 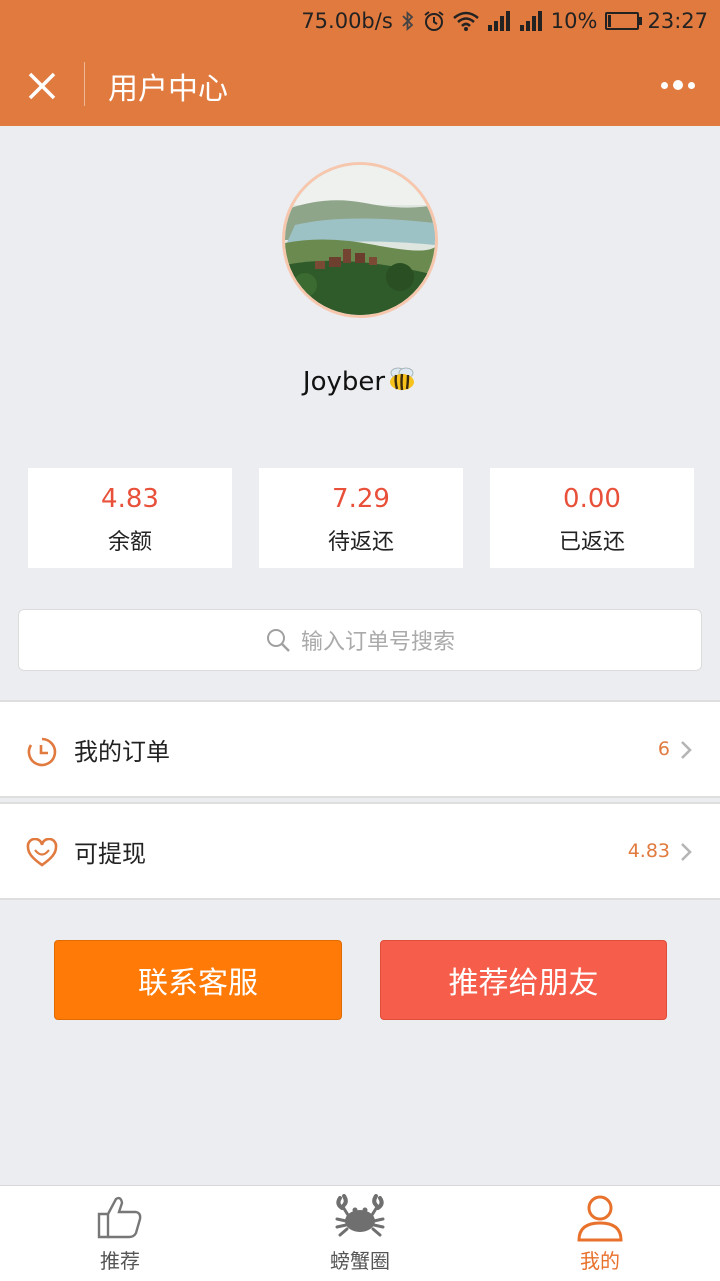 I want to click on tab-crab-circle: 螃蟹圈, so click(x=360, y=1233).